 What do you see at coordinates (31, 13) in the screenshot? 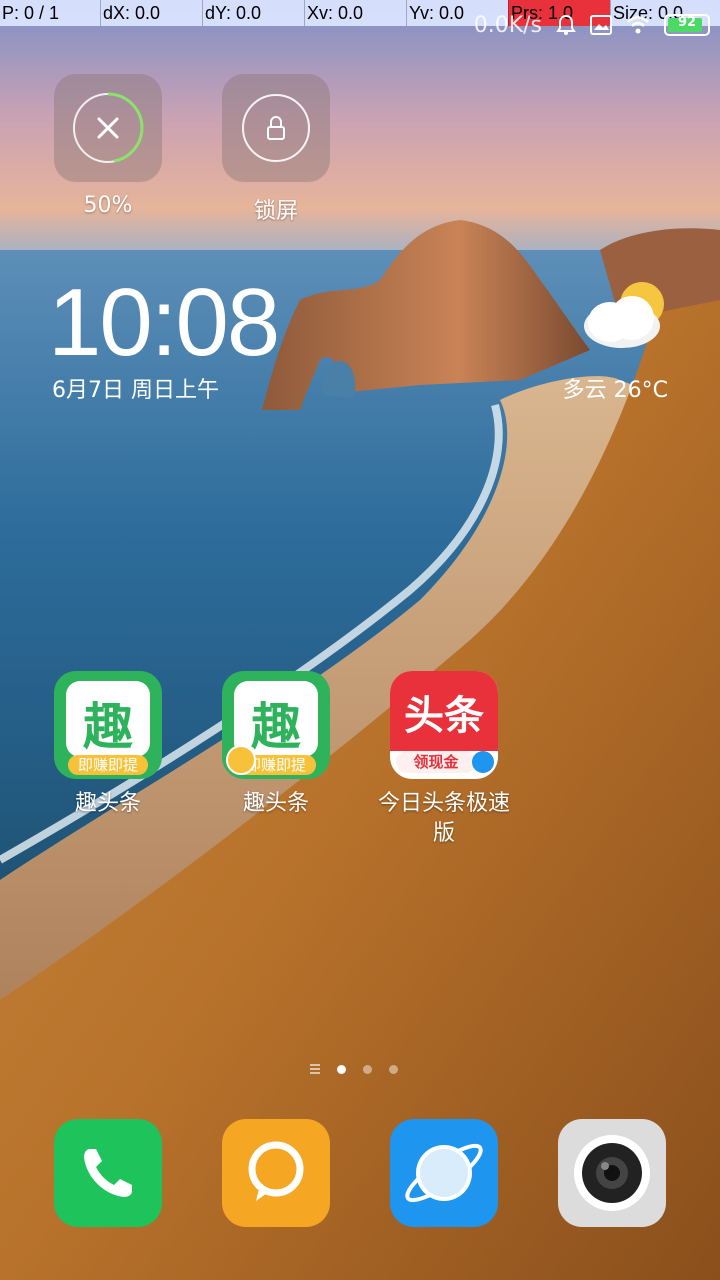
I see `pointer-count: P: 0 / 1` at bounding box center [31, 13].